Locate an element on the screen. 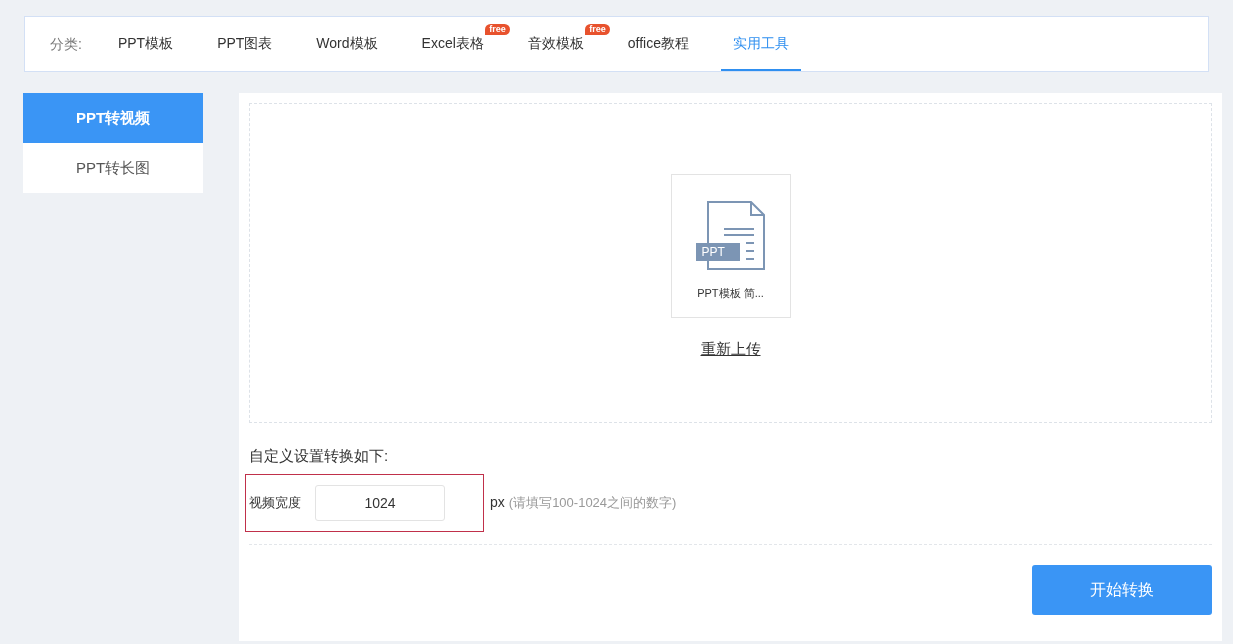 The image size is (1233, 644). sidebar-item: PPT转长图 is located at coordinates (113, 168).